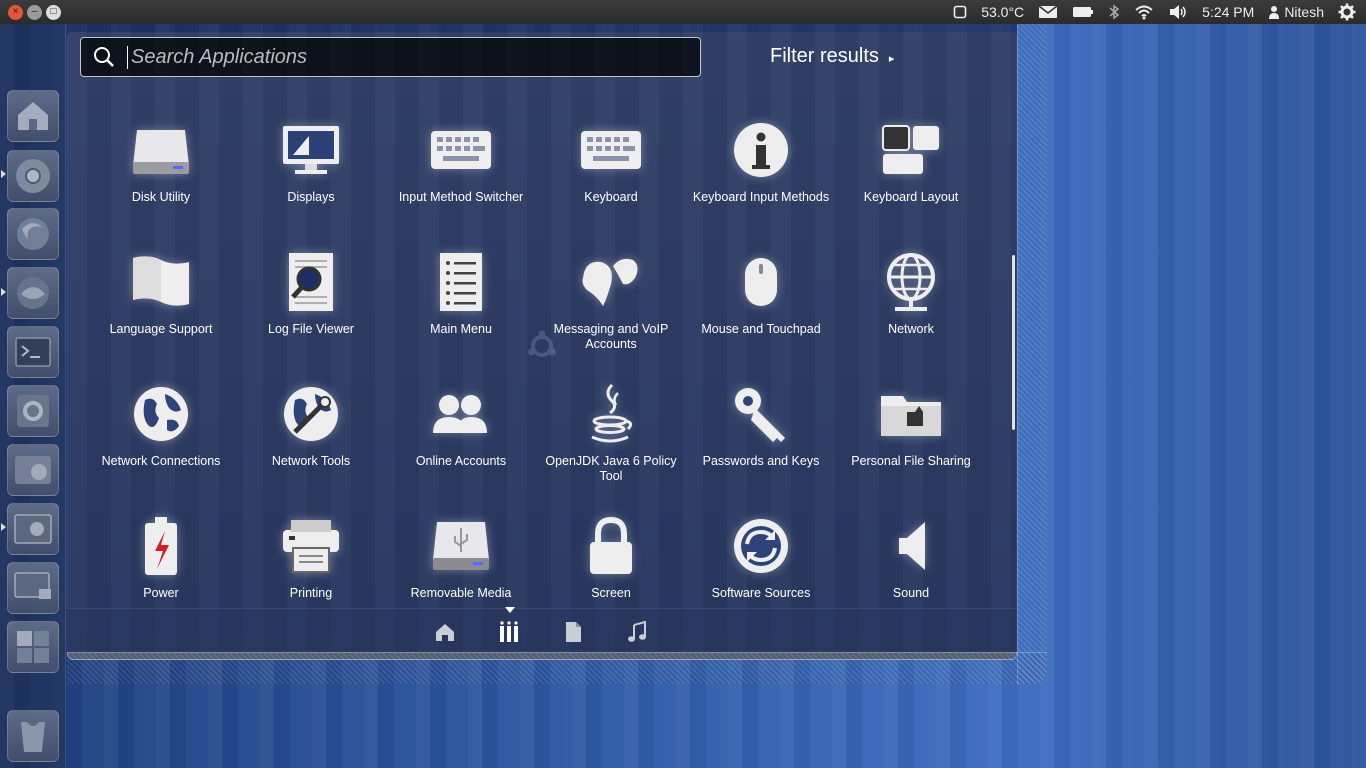 The image size is (1366, 768). What do you see at coordinates (911, 414) in the screenshot?
I see `folder-share-icon` at bounding box center [911, 414].